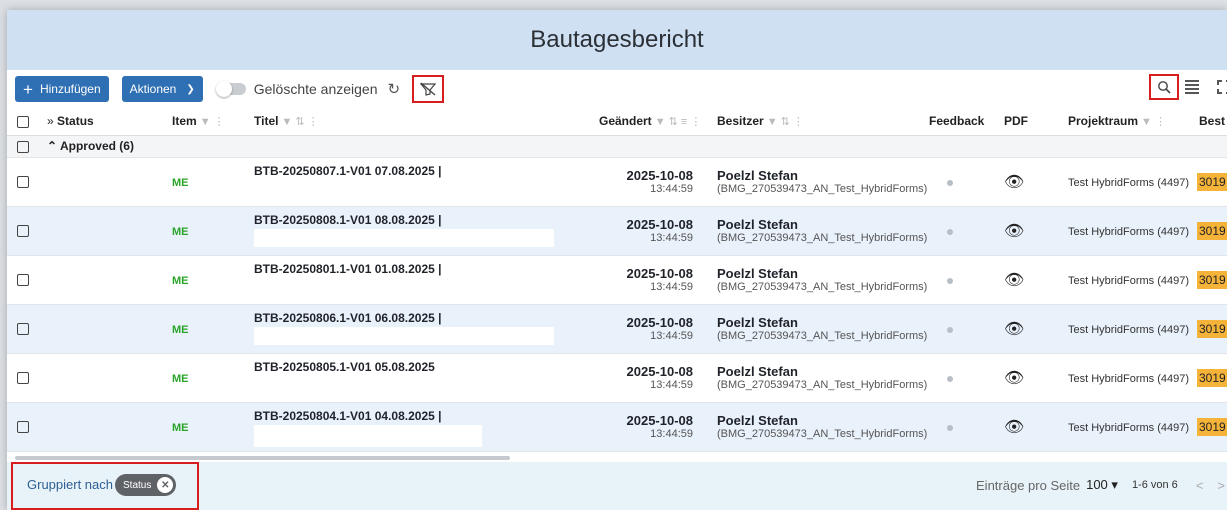 Image resolution: width=1227 pixels, height=510 pixels. Describe the element at coordinates (146, 485) in the screenshot. I see `group-chip: Status ✕` at that location.